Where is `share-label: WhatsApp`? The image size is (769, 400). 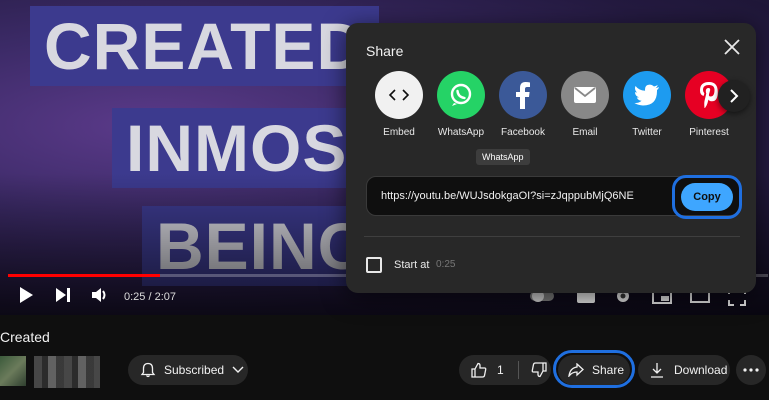 share-label: WhatsApp is located at coordinates (461, 132).